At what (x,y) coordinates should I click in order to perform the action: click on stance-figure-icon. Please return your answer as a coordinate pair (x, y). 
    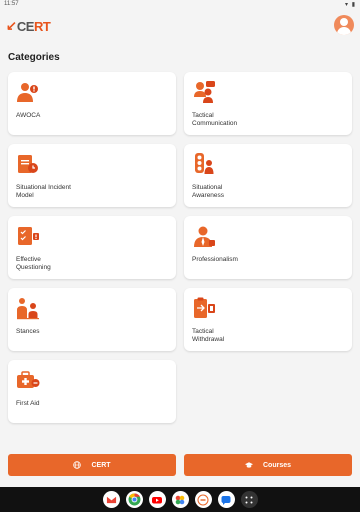
    Looking at the image, I should click on (28, 309).